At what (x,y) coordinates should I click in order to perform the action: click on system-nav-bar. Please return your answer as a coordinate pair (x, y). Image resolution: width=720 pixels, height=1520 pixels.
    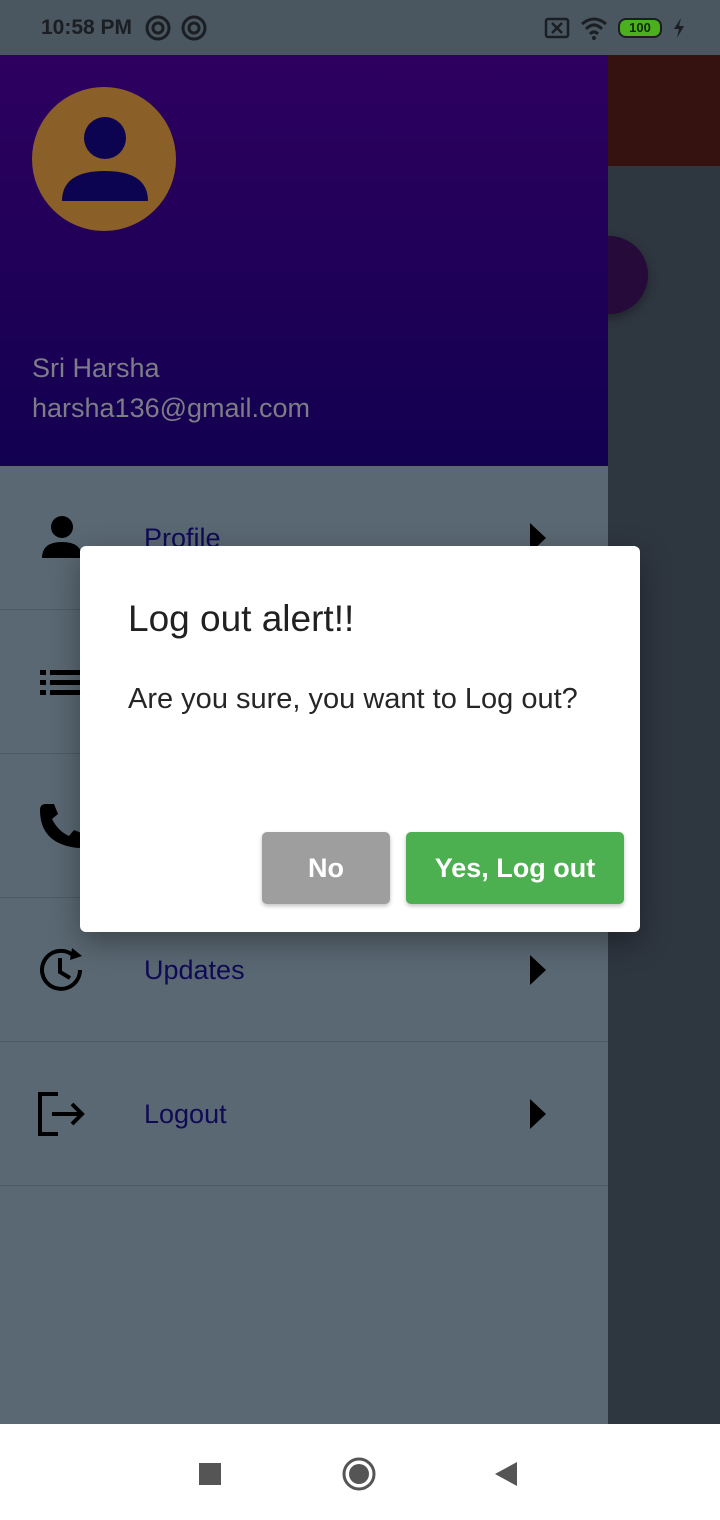
    Looking at the image, I should click on (360, 1472).